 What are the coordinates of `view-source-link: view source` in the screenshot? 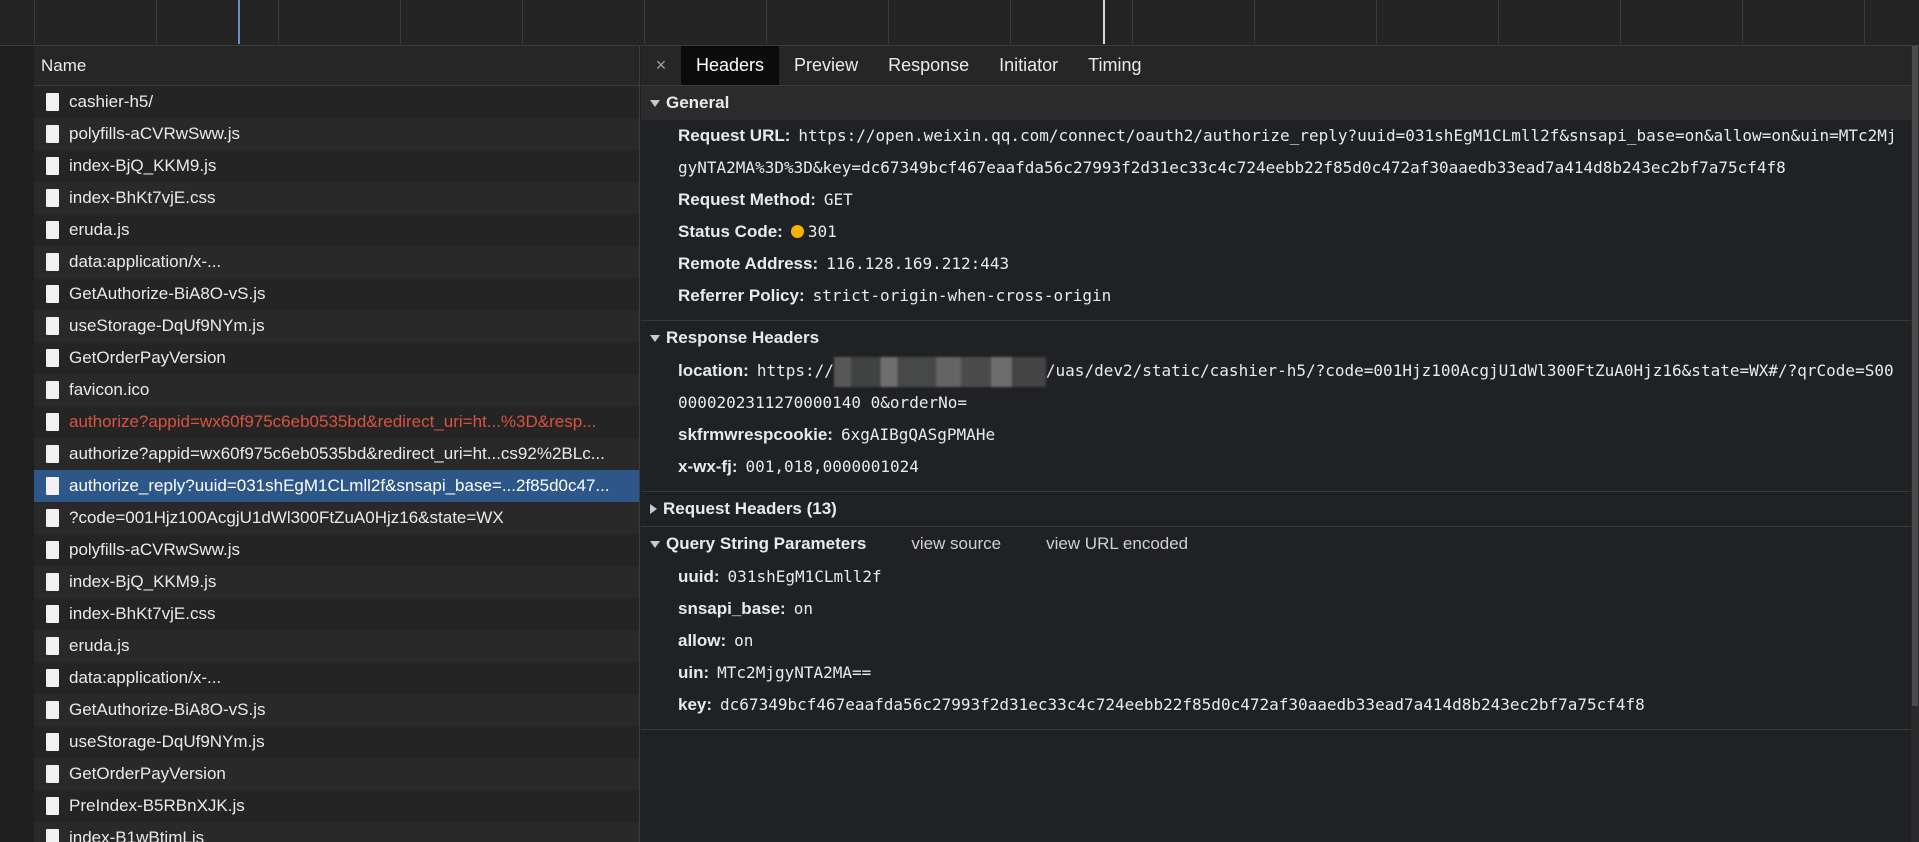 It's located at (956, 544).